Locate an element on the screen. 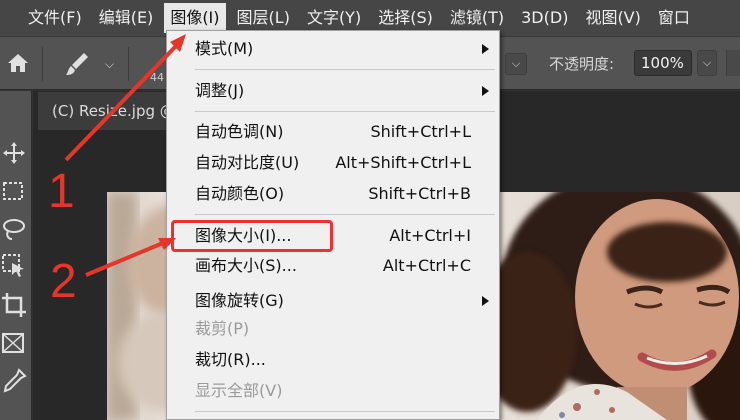  object-selection-tool-icon is located at coordinates (14, 265).